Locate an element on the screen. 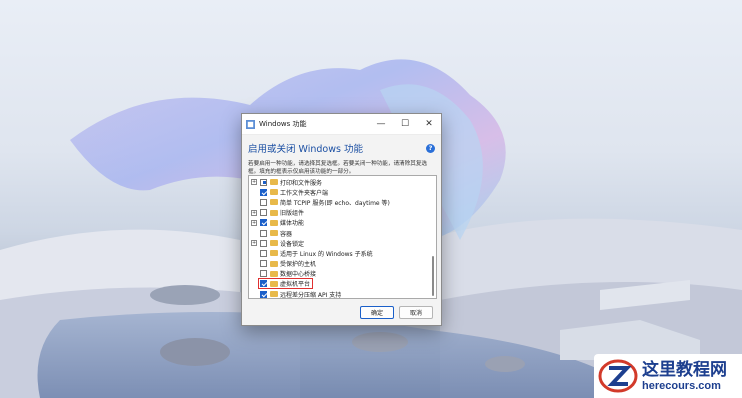  watermark-title: 这里教程网 is located at coordinates (684, 370).